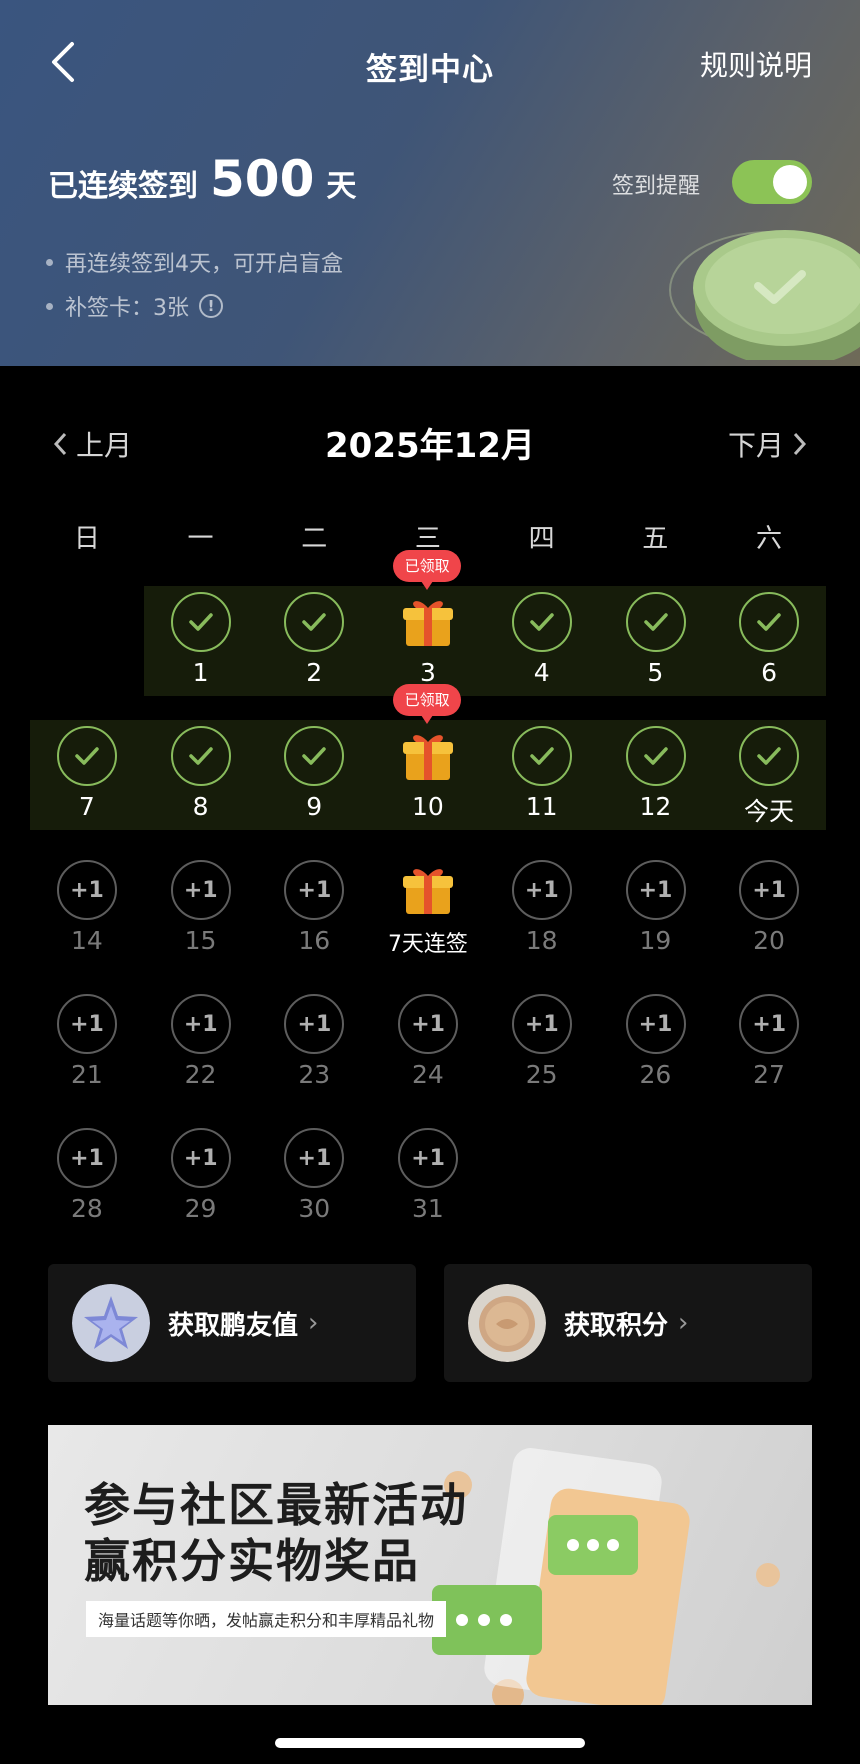 The image size is (860, 1764). Describe the element at coordinates (428, 765) in the screenshot. I see `calendar-day: 已领取 10` at that location.